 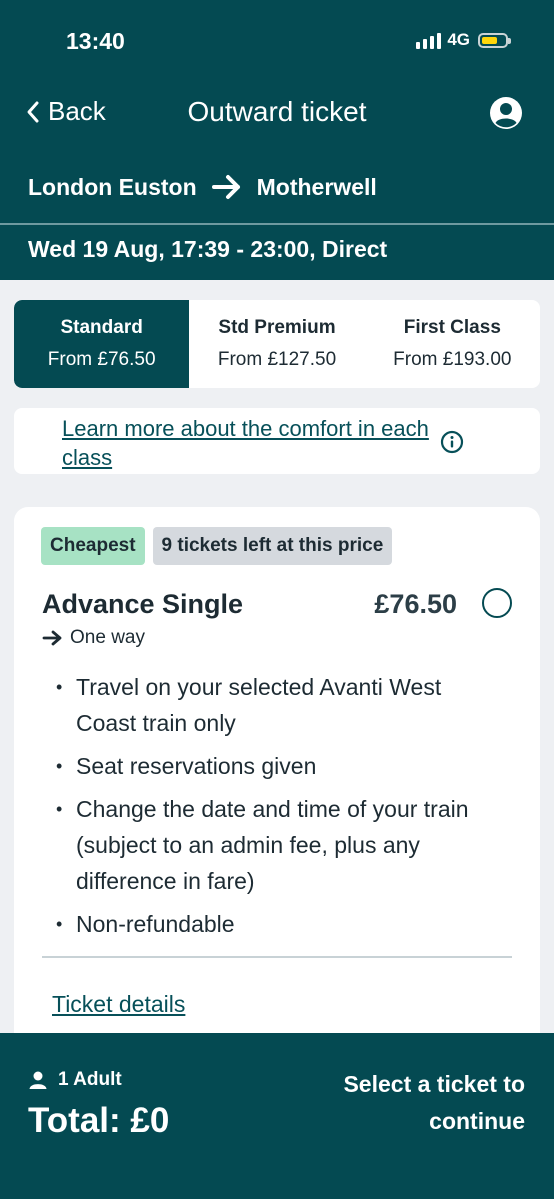 I want to click on tab-name: Standard, so click(x=101, y=327).